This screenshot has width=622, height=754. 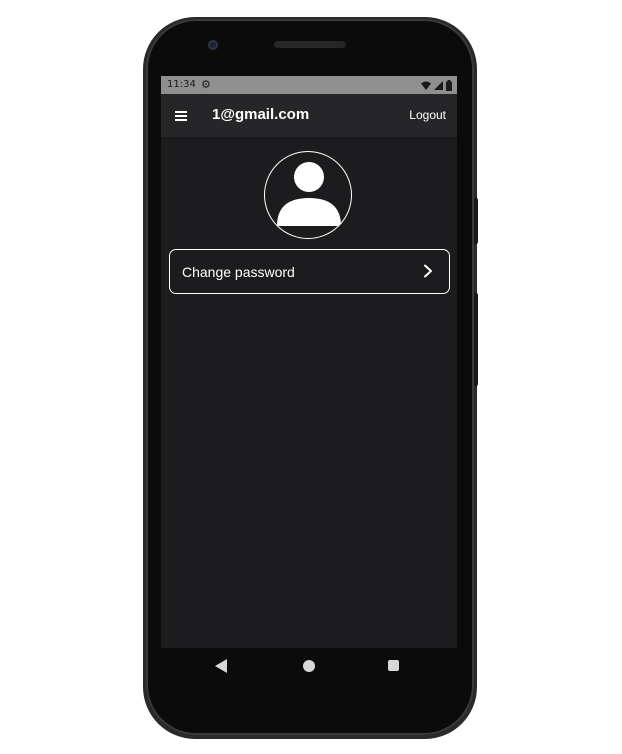 What do you see at coordinates (309, 271) in the screenshot?
I see `change-password-button: Change password` at bounding box center [309, 271].